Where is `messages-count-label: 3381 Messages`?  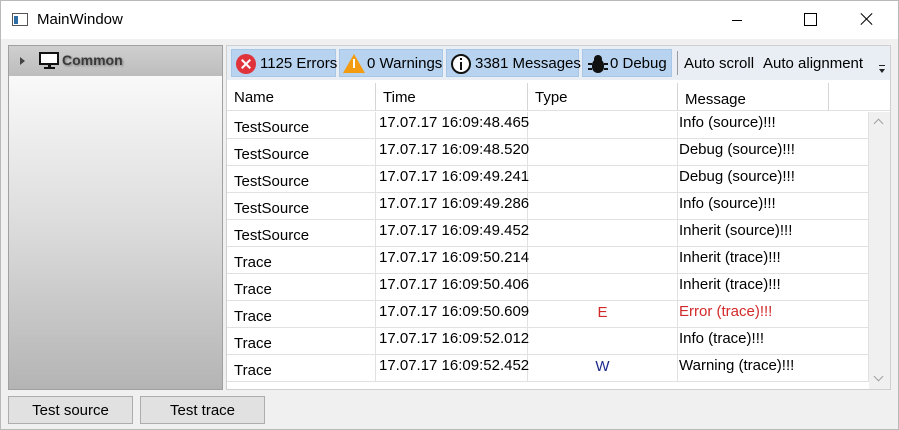
messages-count-label: 3381 Messages is located at coordinates (528, 63).